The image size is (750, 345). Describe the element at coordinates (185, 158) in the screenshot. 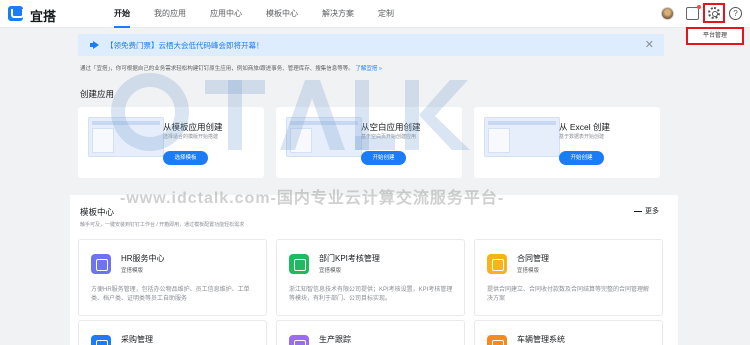

I see `select-template-button: 选择模板` at that location.